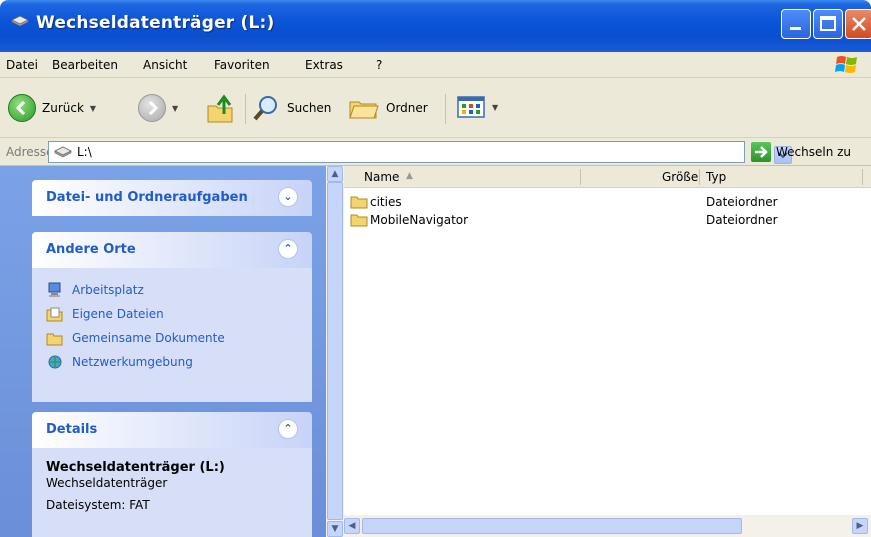 The width and height of the screenshot is (871, 537). What do you see at coordinates (409, 176) in the screenshot?
I see `sort-asc-icon: ▲` at bounding box center [409, 176].